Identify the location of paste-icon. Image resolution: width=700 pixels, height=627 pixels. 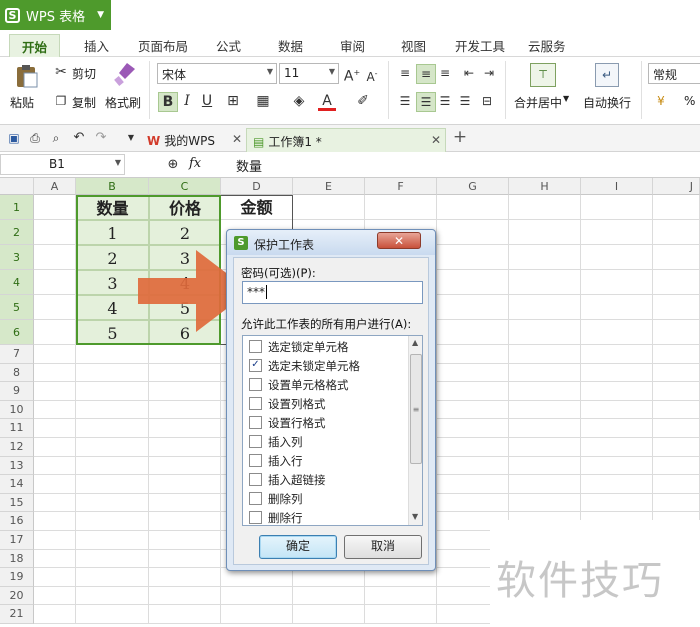
(27, 76).